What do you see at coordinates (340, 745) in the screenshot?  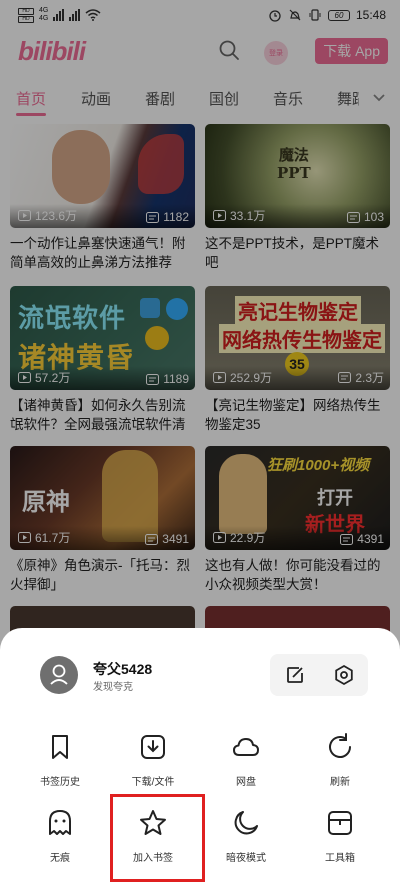 I see `refresh-icon` at bounding box center [340, 745].